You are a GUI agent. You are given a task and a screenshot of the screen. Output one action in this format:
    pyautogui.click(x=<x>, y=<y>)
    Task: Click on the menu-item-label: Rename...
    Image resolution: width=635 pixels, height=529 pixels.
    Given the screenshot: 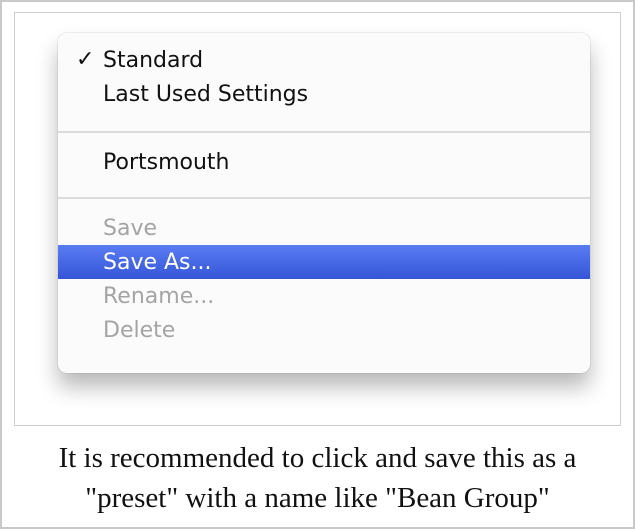 What is the action you would take?
    pyautogui.click(x=159, y=296)
    